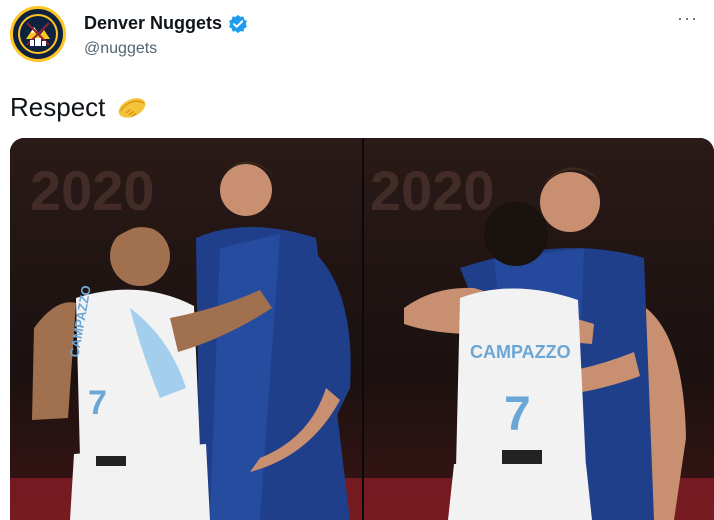  I want to click on verified-badge-icon, so click(238, 23).